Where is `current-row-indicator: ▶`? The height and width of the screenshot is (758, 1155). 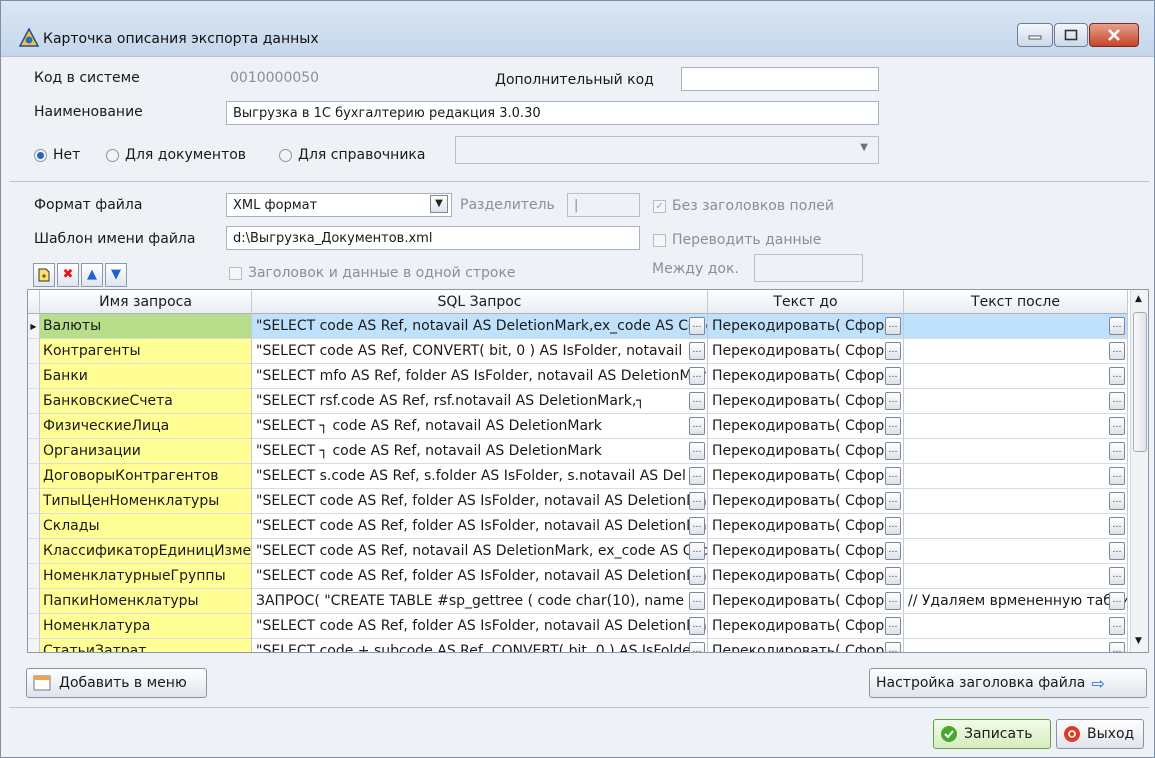
current-row-indicator: ▶ is located at coordinates (34, 326).